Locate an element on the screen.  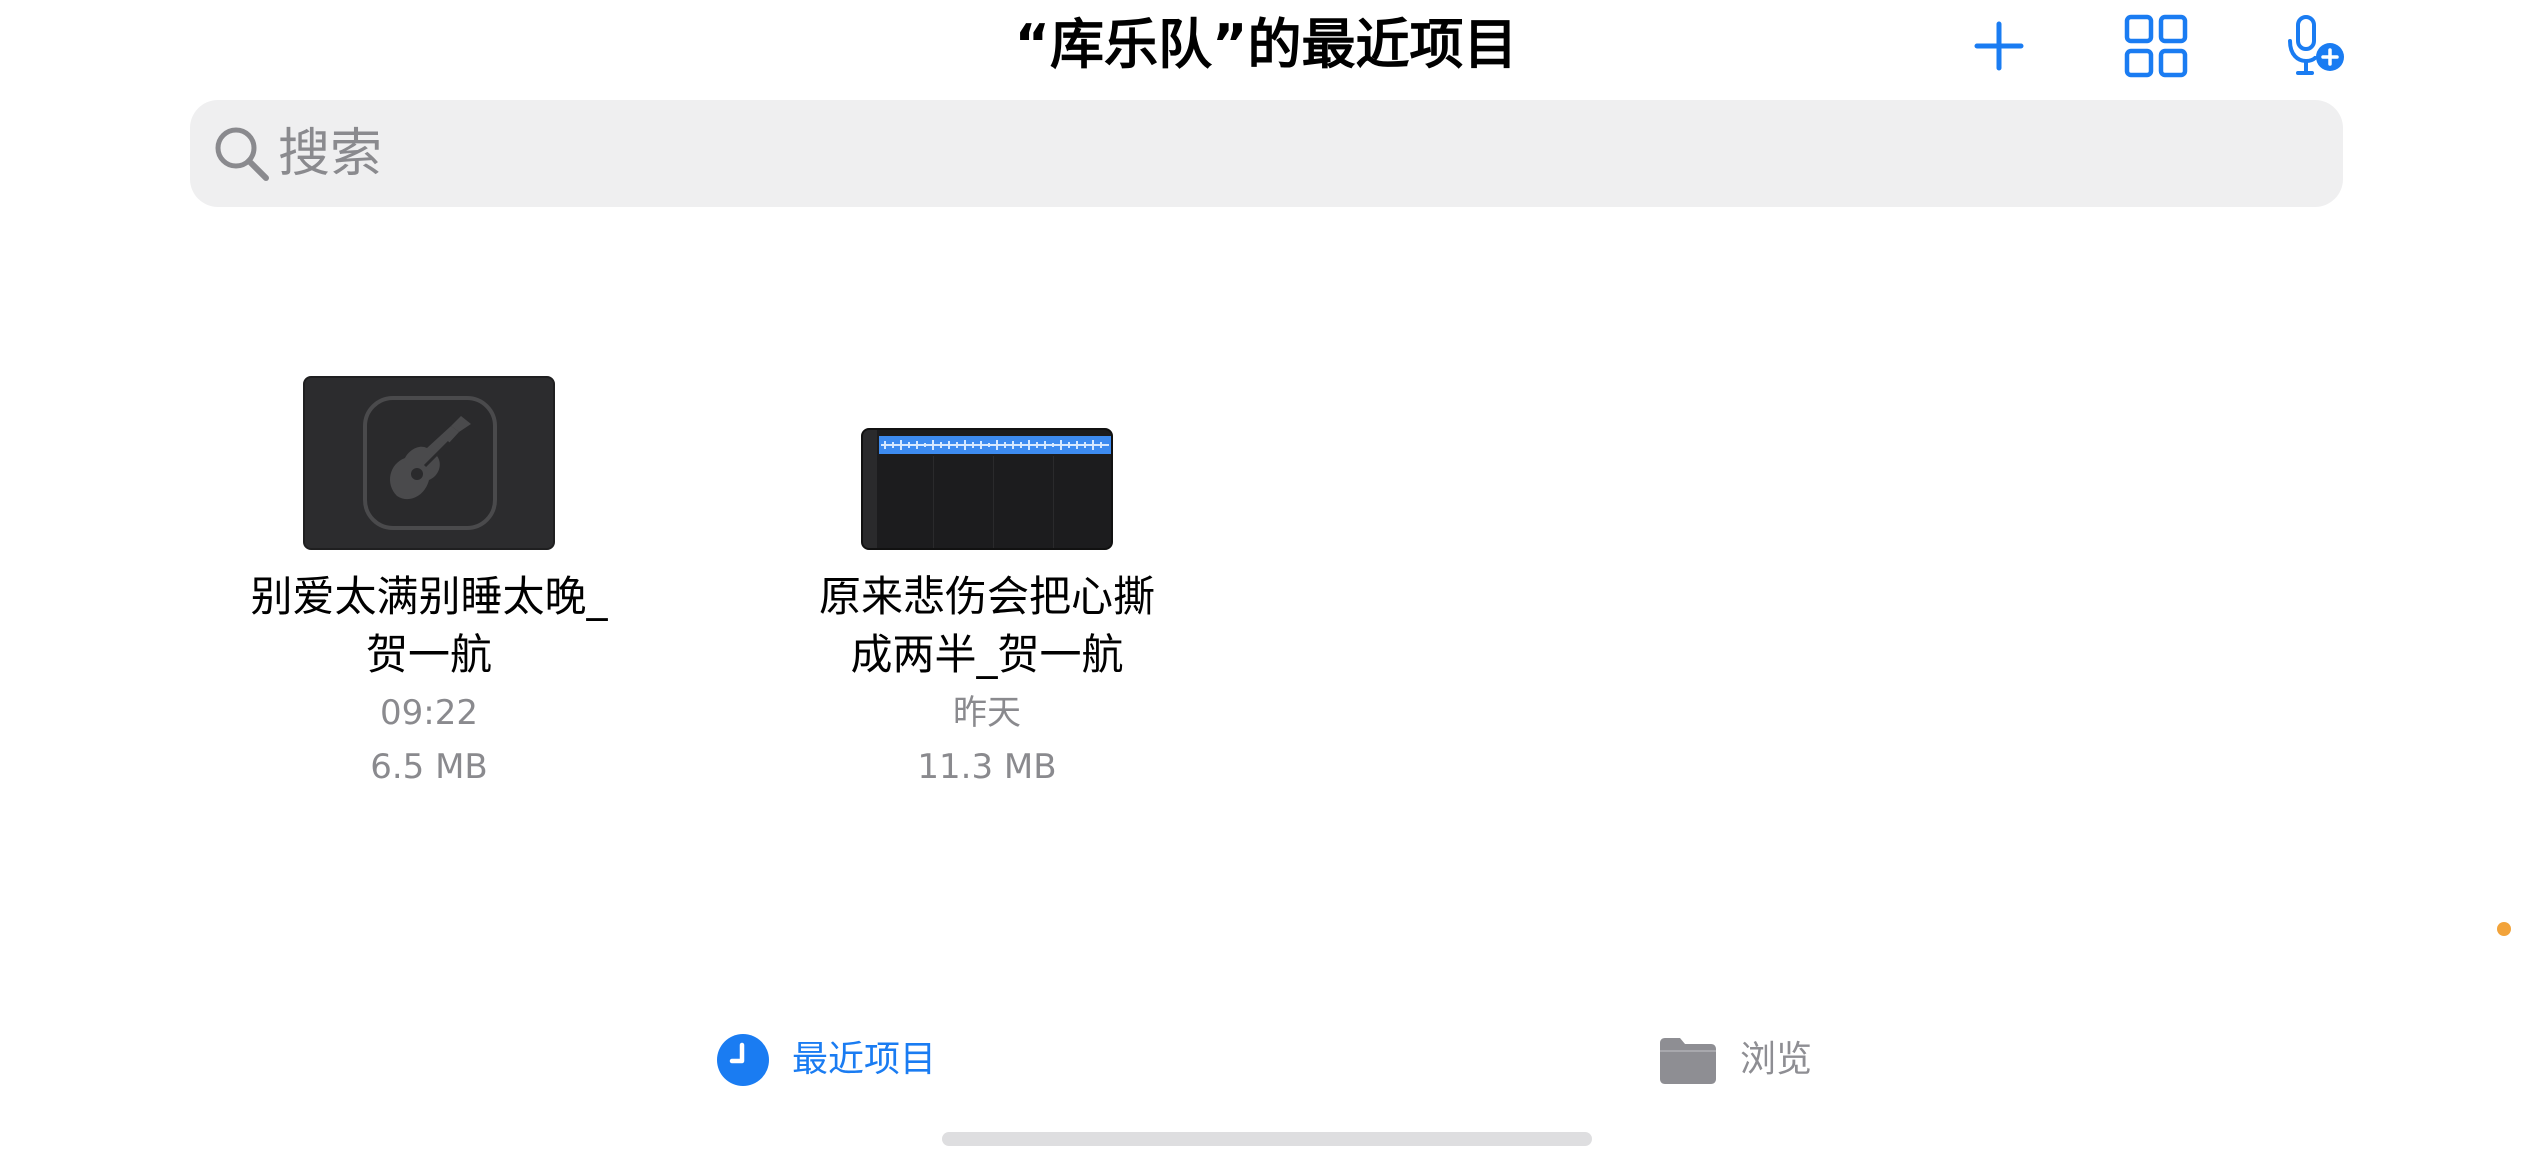
new-recording-button is located at coordinates (2316, 46).